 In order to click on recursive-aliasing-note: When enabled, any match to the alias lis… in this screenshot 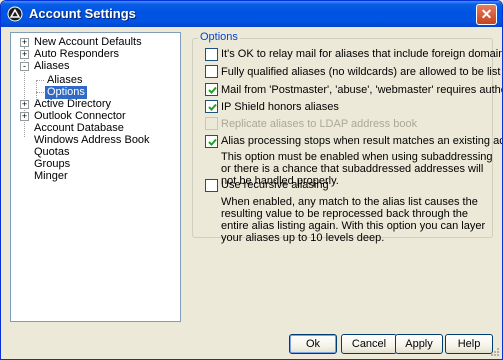, I will do `click(353, 220)`.